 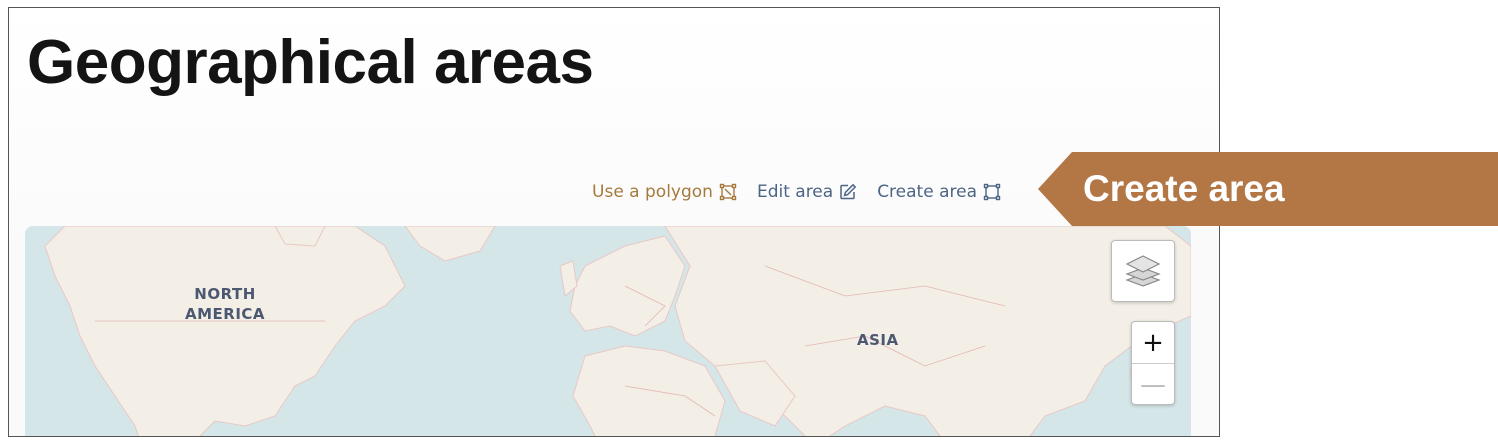 I want to click on create-area-icon, so click(x=992, y=192).